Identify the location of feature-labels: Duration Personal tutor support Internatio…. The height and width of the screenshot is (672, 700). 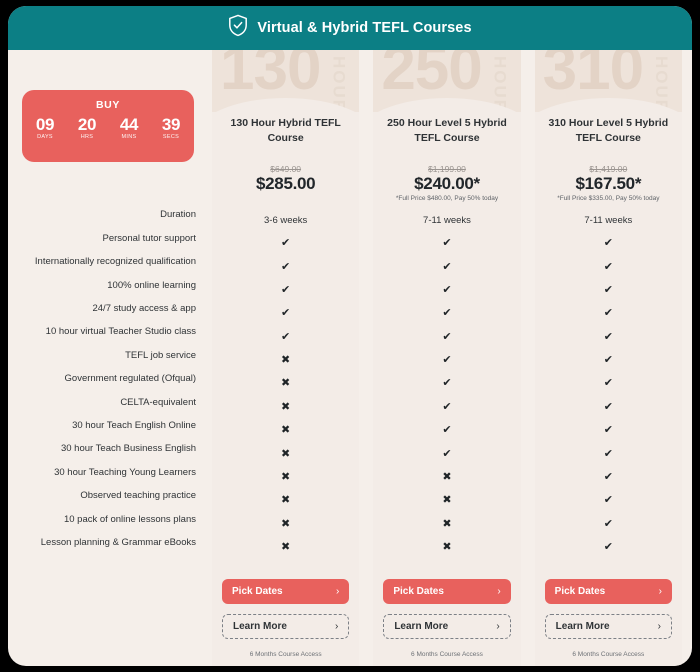
(111, 379).